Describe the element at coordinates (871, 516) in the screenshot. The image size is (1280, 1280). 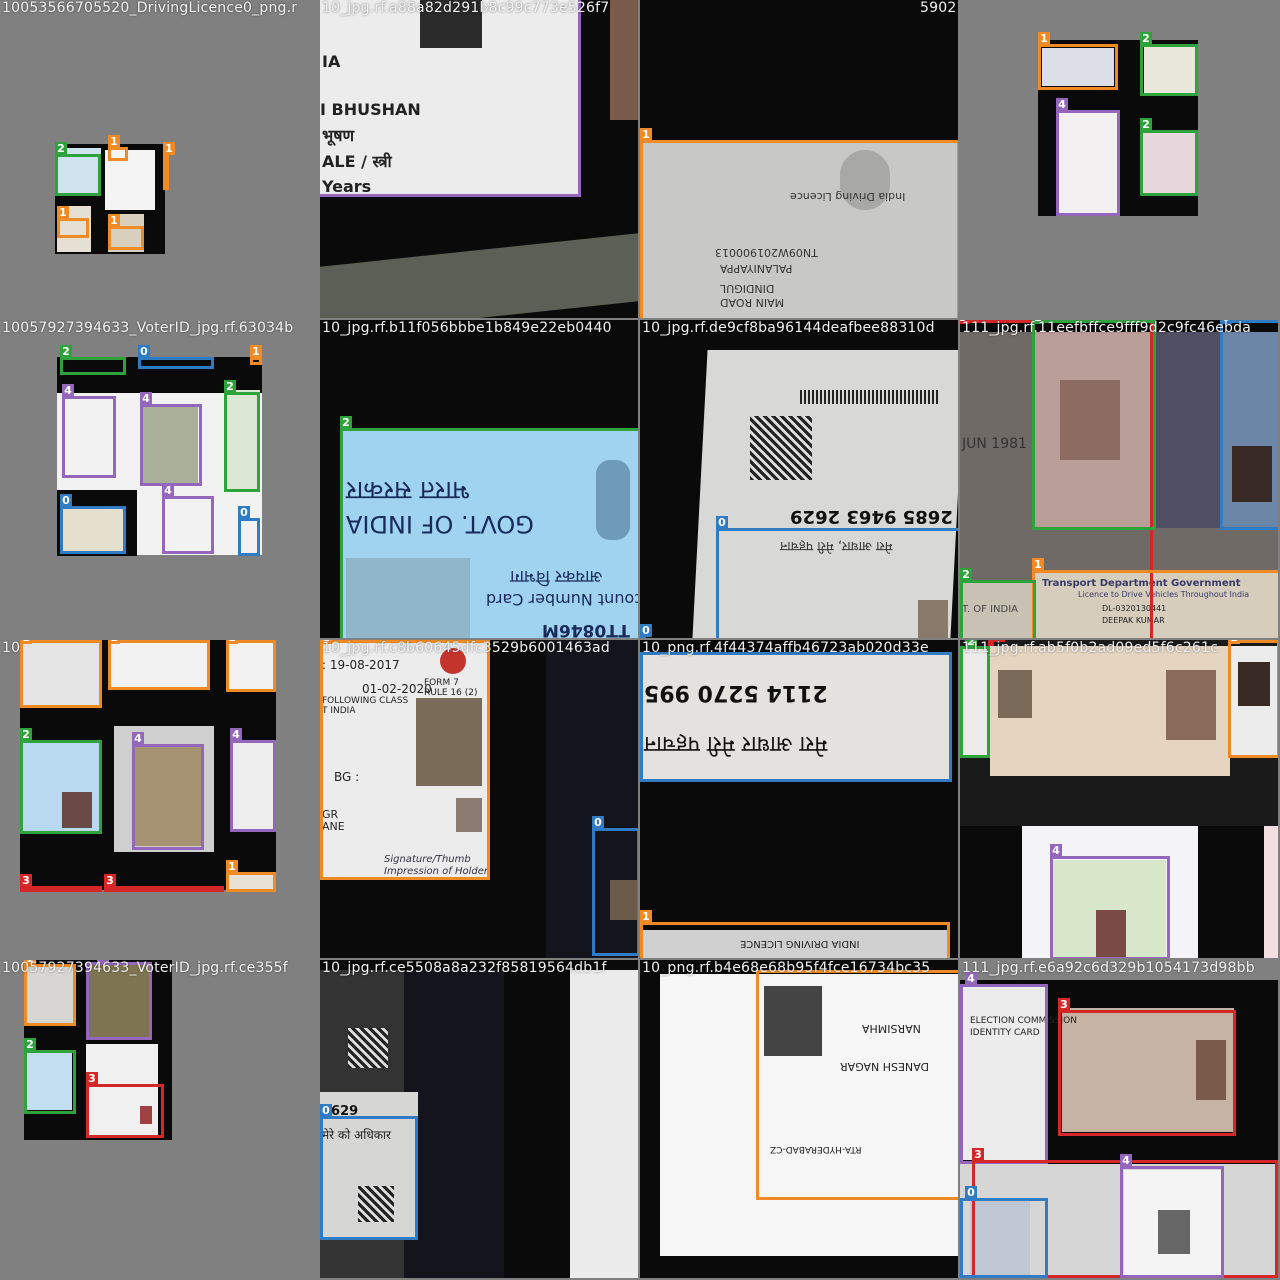
I see `card-text: 2685 9463 2629` at that location.